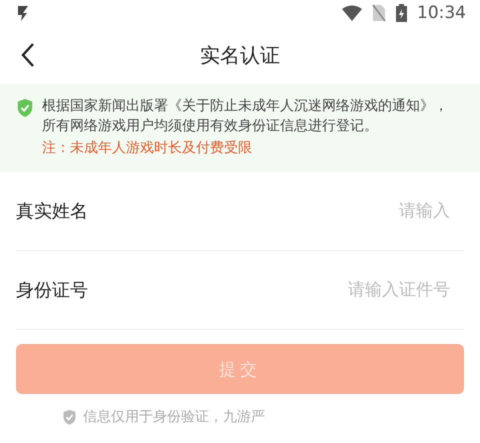 This screenshot has height=443, width=480. I want to click on wifi-icon, so click(352, 13).